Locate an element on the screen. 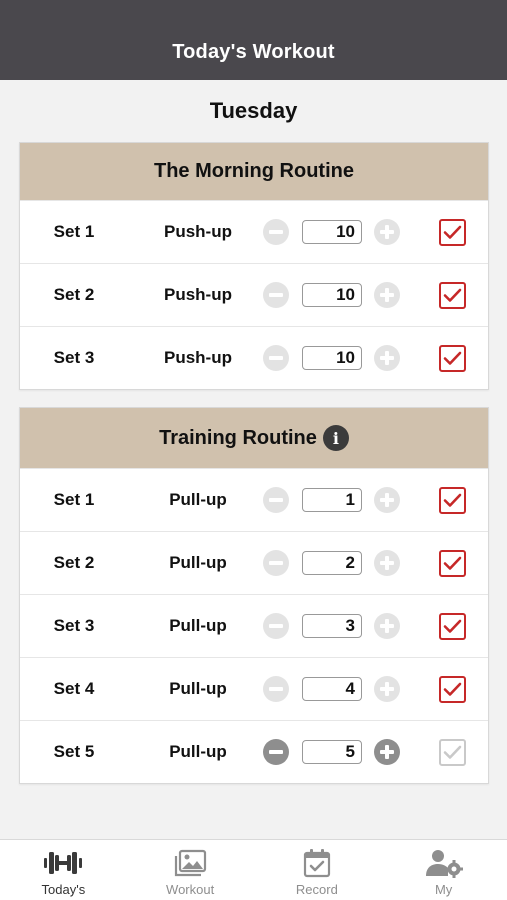 This screenshot has height=900, width=507. tab-my: My is located at coordinates (443, 870).